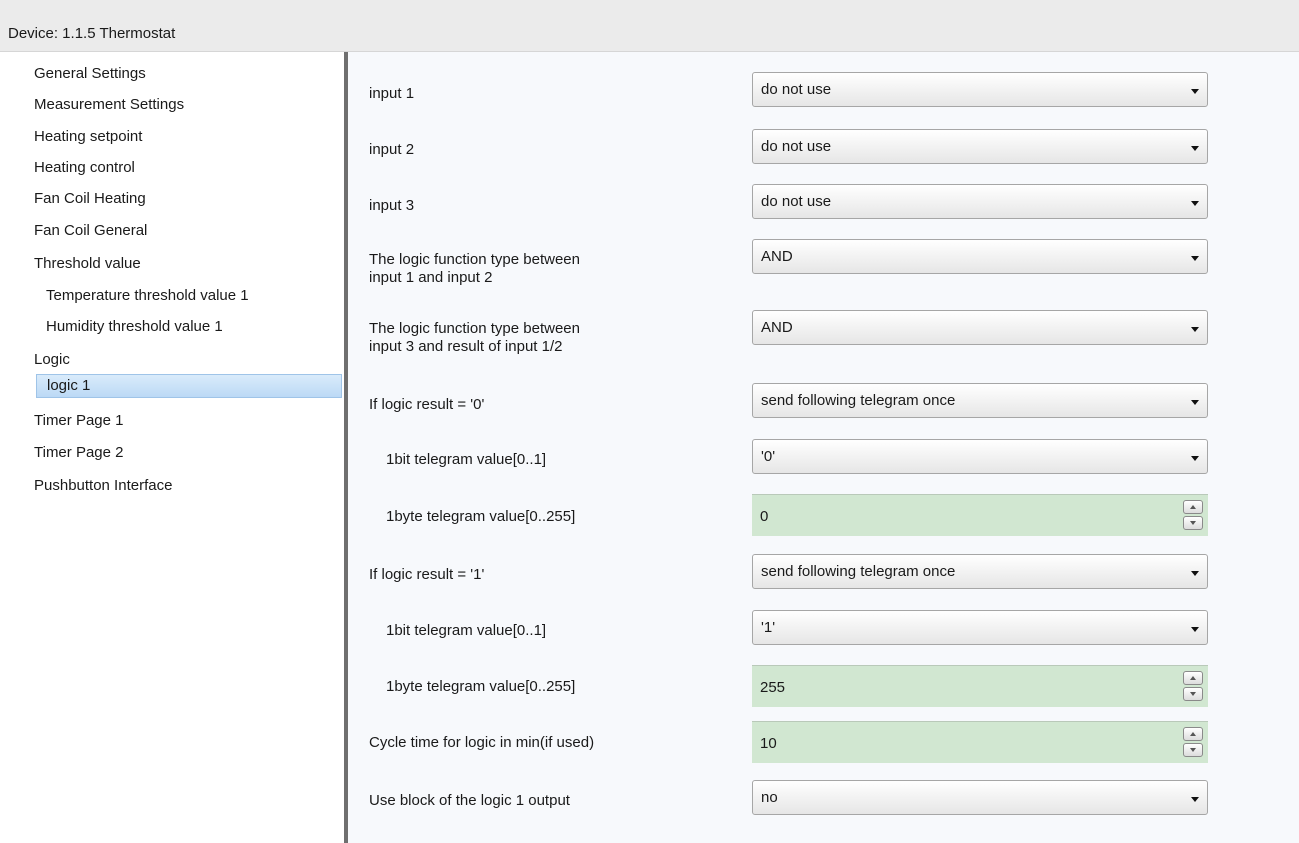  Describe the element at coordinates (187, 360) in the screenshot. I see `sidebar-item-logic: Logic` at that location.